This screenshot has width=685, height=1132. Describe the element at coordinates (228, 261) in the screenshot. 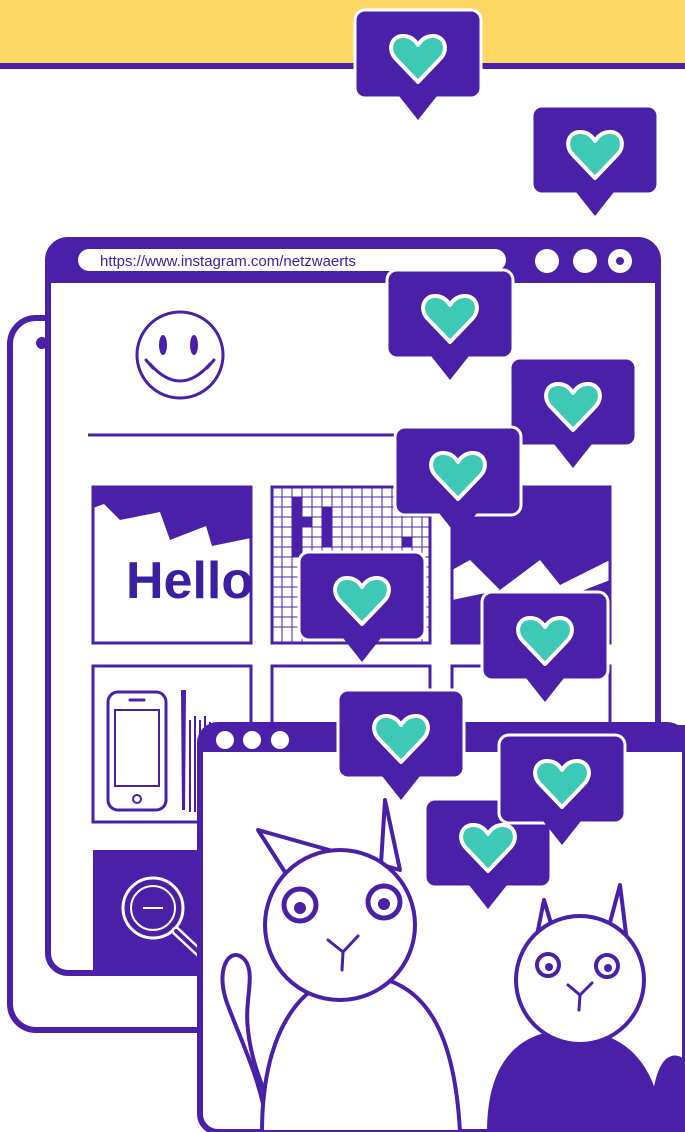

I see `address-url: https://www.instagram.com/netzwaerts` at that location.